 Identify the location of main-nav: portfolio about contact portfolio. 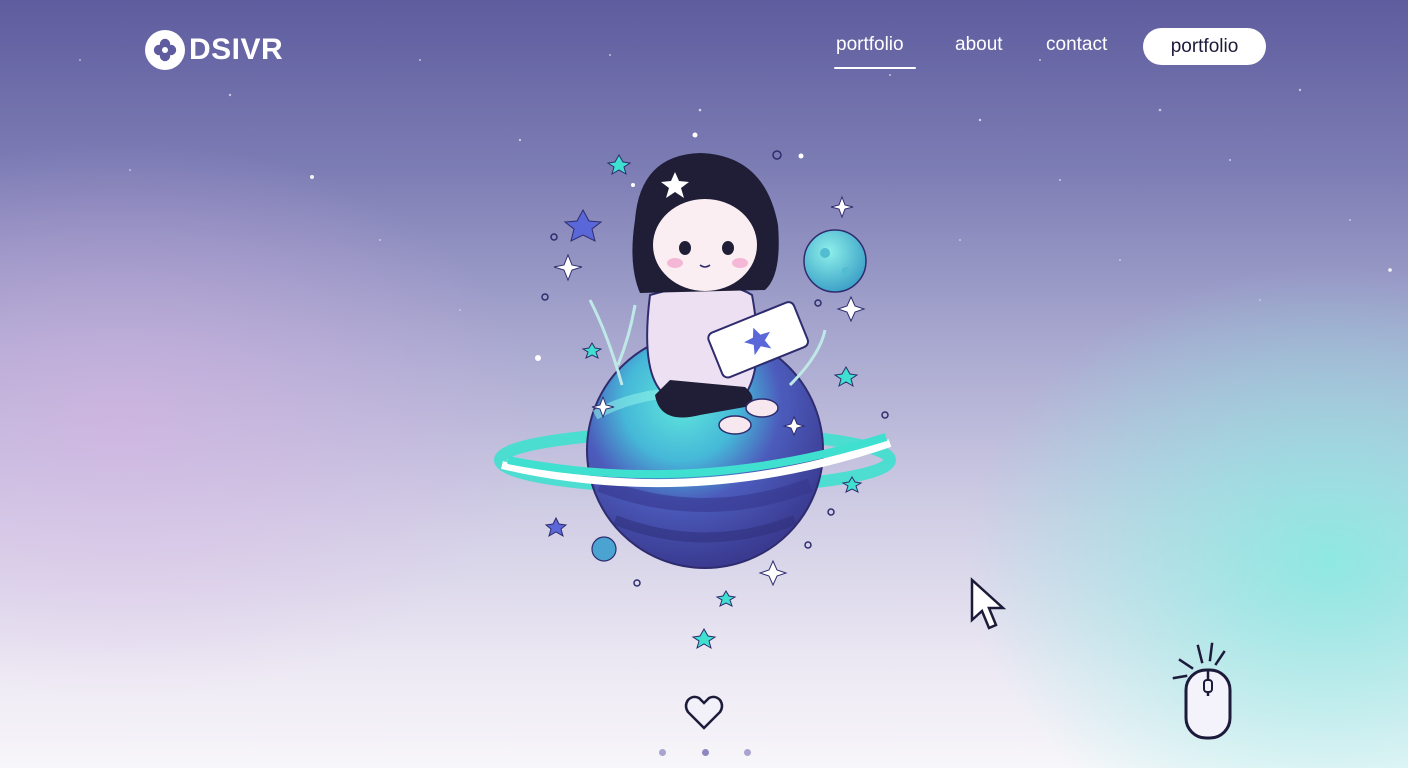
(704, 49).